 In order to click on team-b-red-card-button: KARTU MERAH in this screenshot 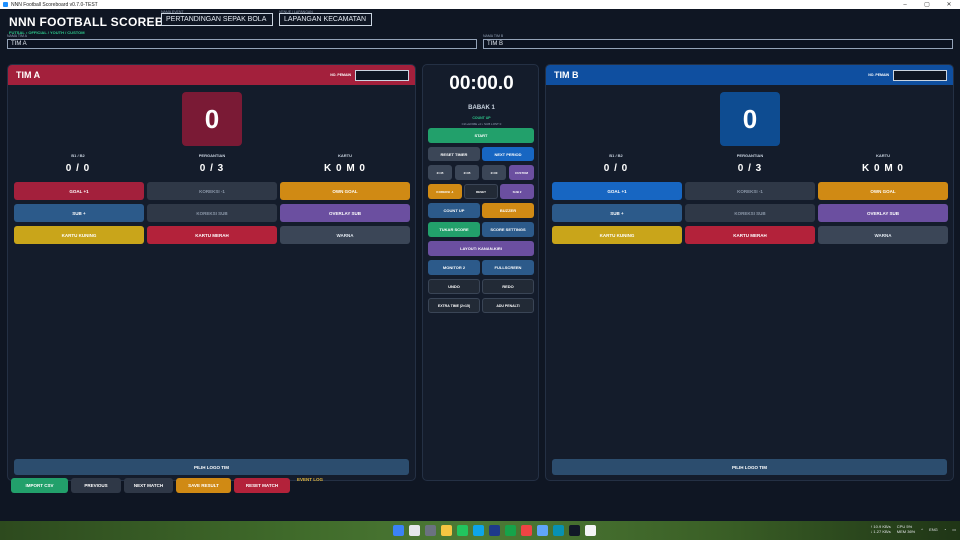, I will do `click(750, 235)`.